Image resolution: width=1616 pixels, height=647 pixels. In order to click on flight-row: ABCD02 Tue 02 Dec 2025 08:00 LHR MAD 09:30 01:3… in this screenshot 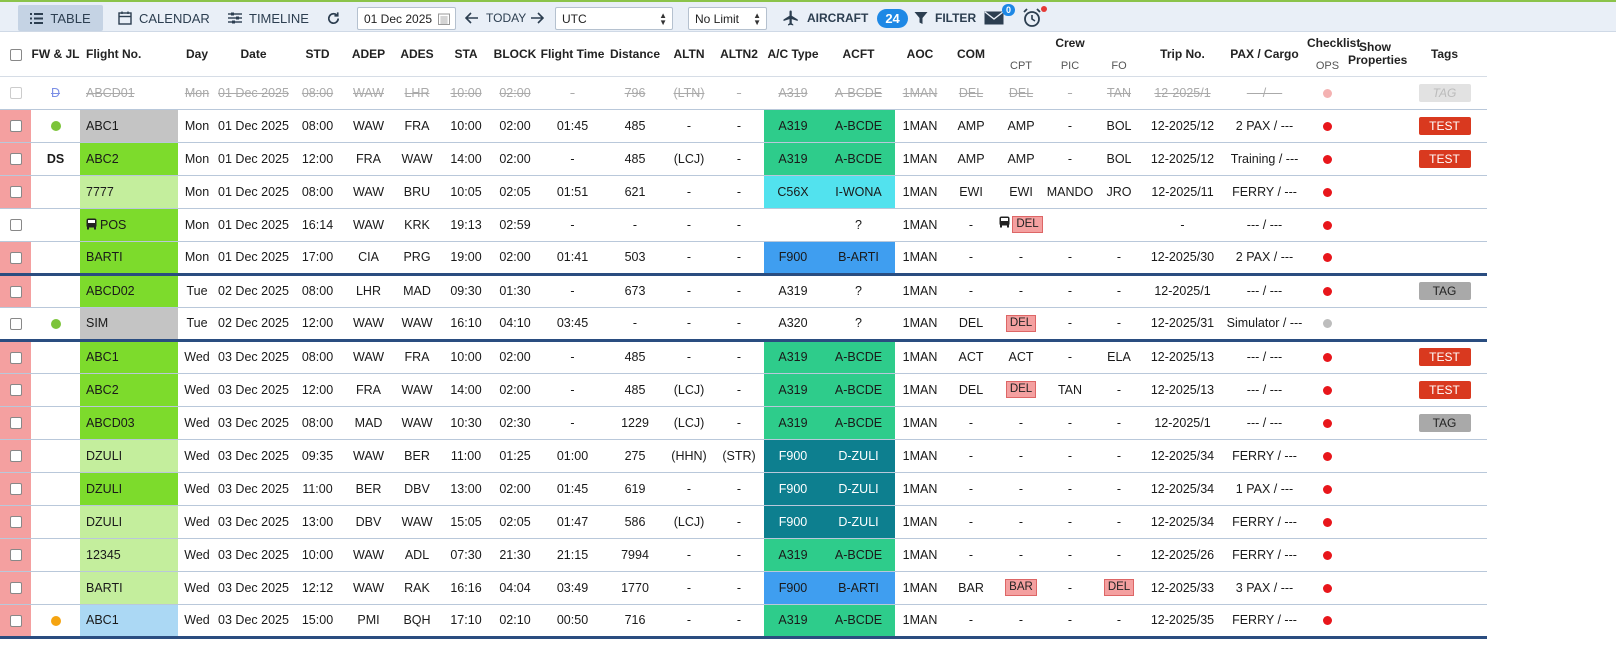, I will do `click(743, 291)`.